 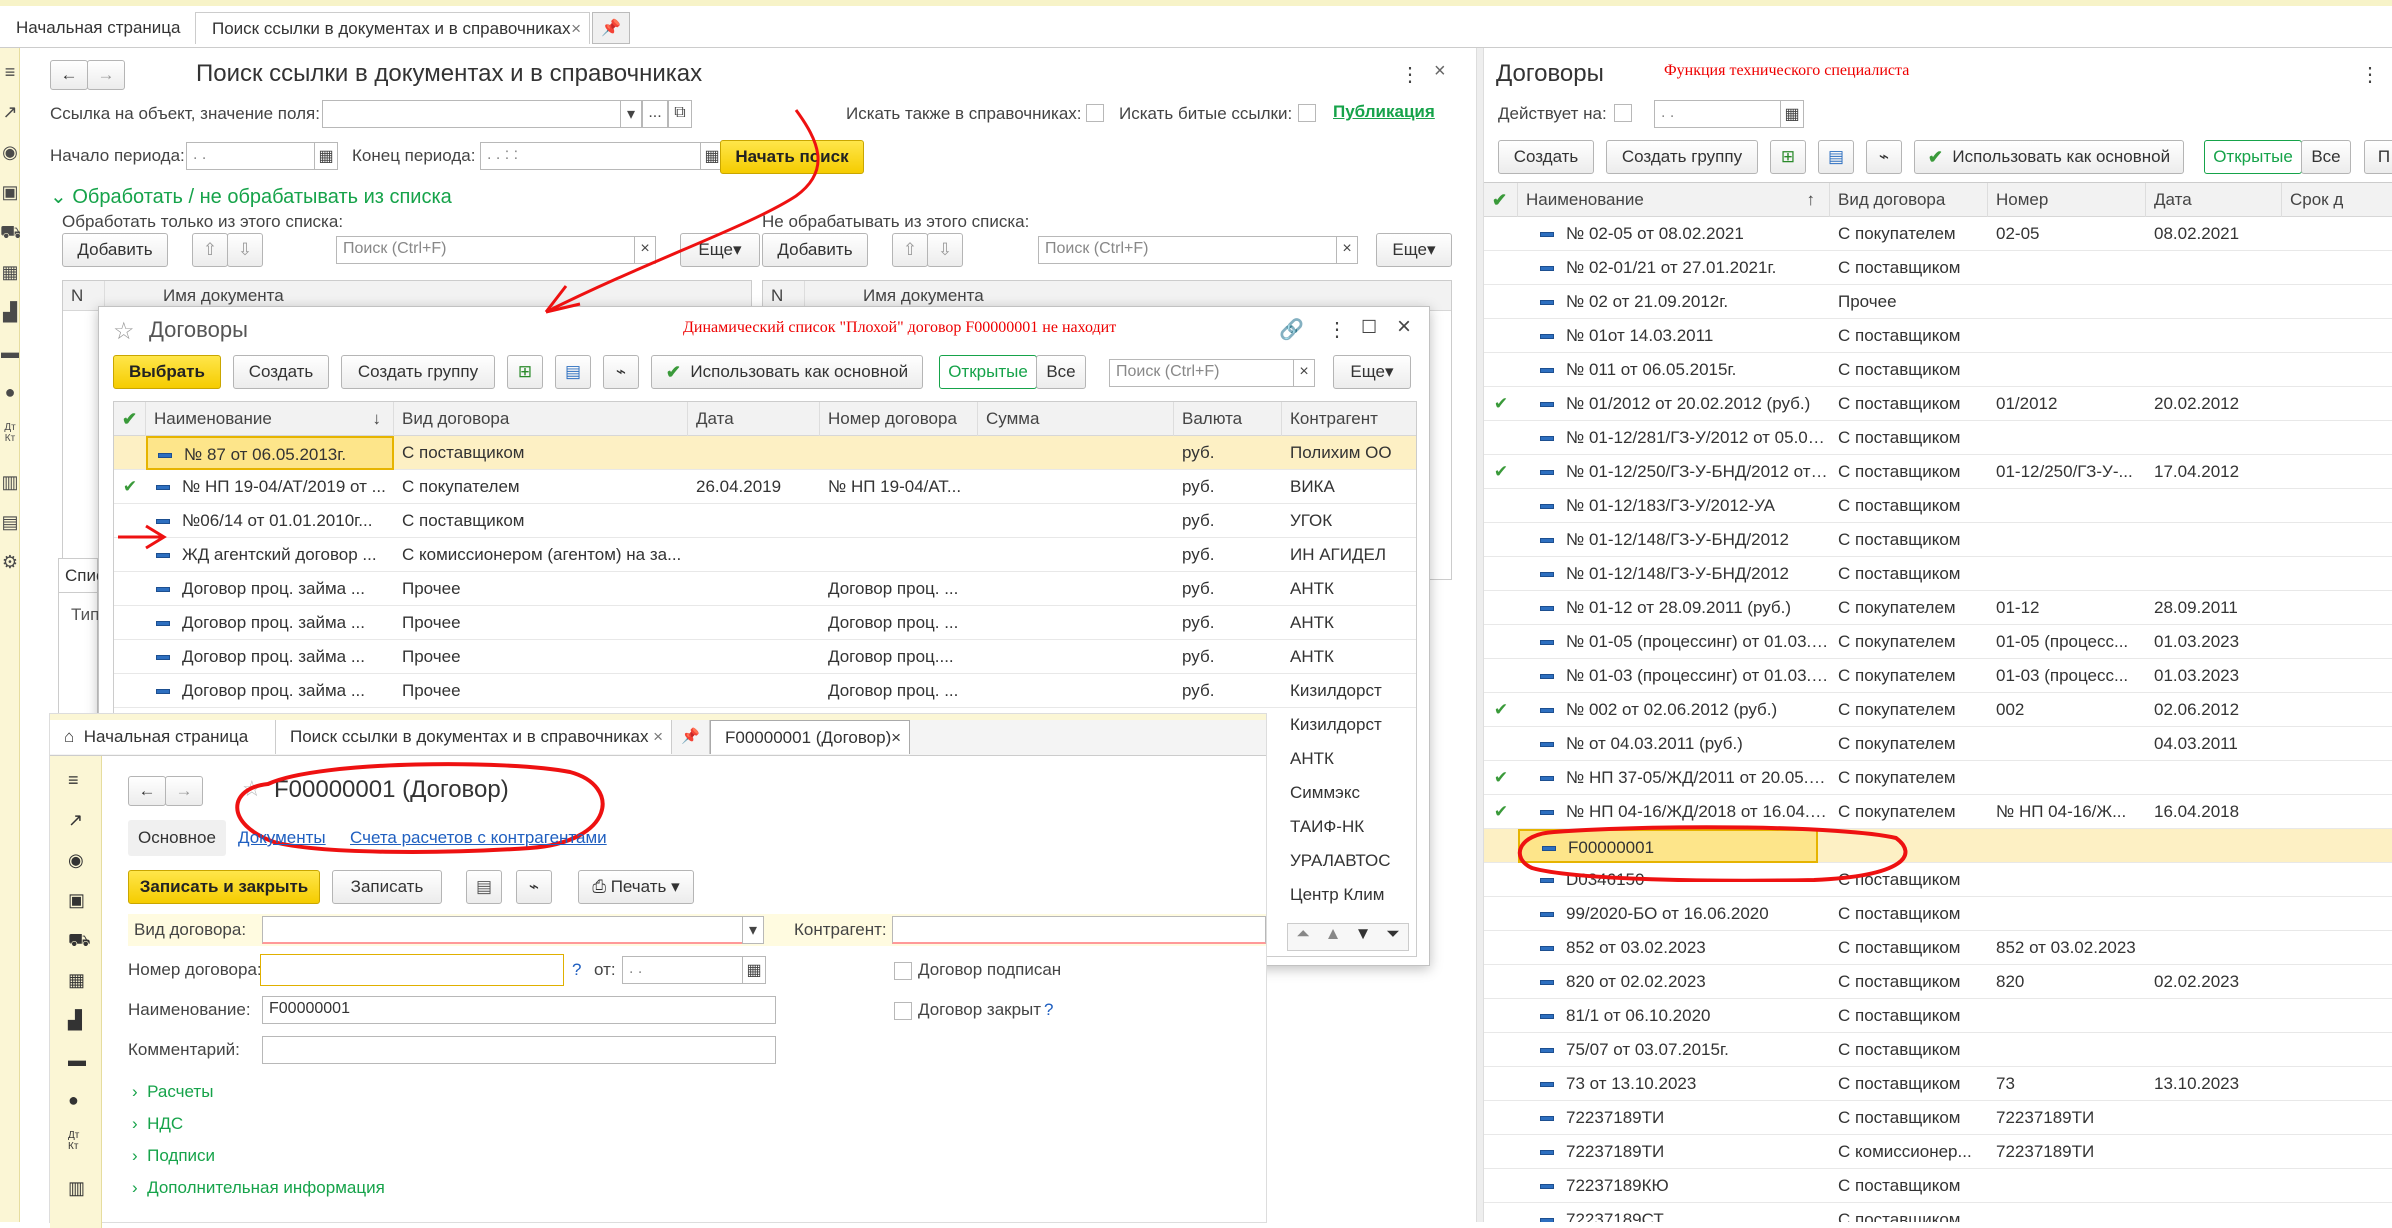 I want to click on col-term: Срок д, so click(x=2337, y=200).